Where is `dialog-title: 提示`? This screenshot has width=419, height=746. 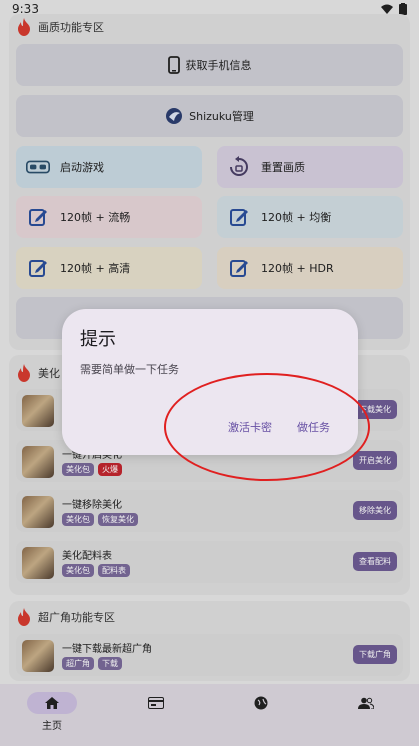 dialog-title: 提示 is located at coordinates (98, 339).